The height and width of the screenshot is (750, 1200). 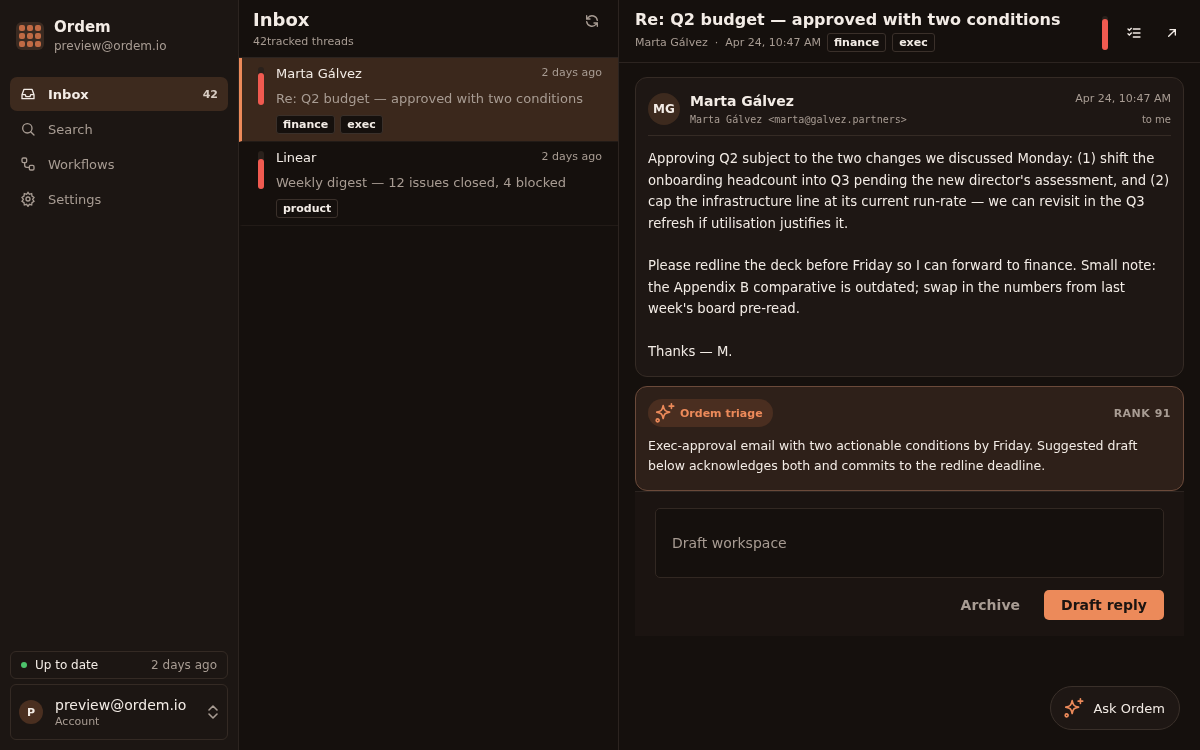 I want to click on triage-summary: Exec-approval email with two actionable conditions by Friday. Suggested draft below acknowledges both and commits to the redline deadline., so click(x=893, y=456).